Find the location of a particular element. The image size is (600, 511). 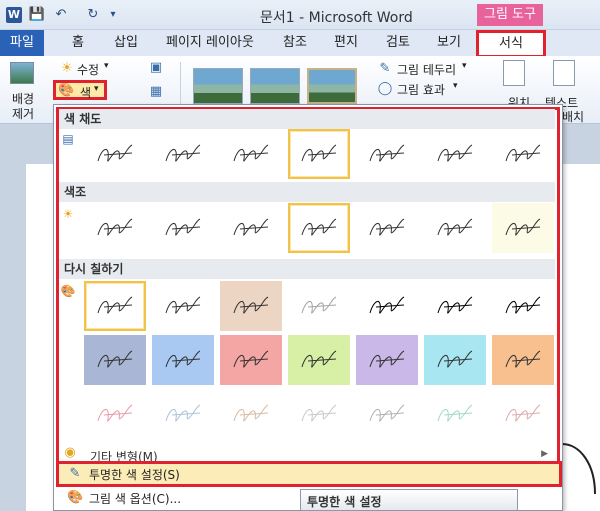

color-icon: 🎨 is located at coordinates (66, 90).